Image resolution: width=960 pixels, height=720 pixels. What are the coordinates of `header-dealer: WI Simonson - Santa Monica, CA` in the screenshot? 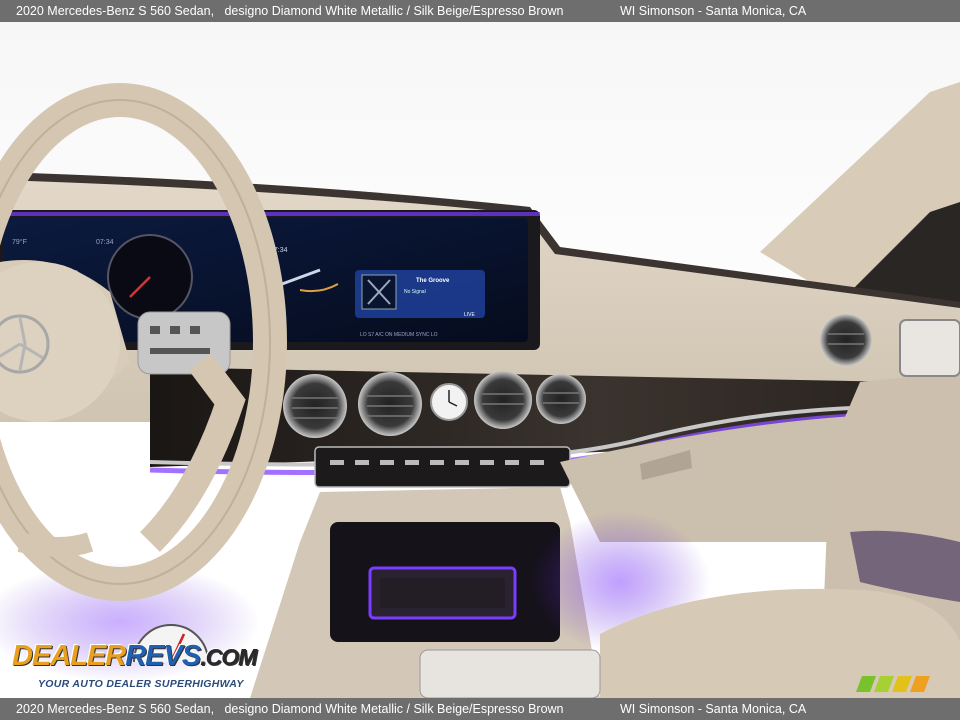 It's located at (713, 11).